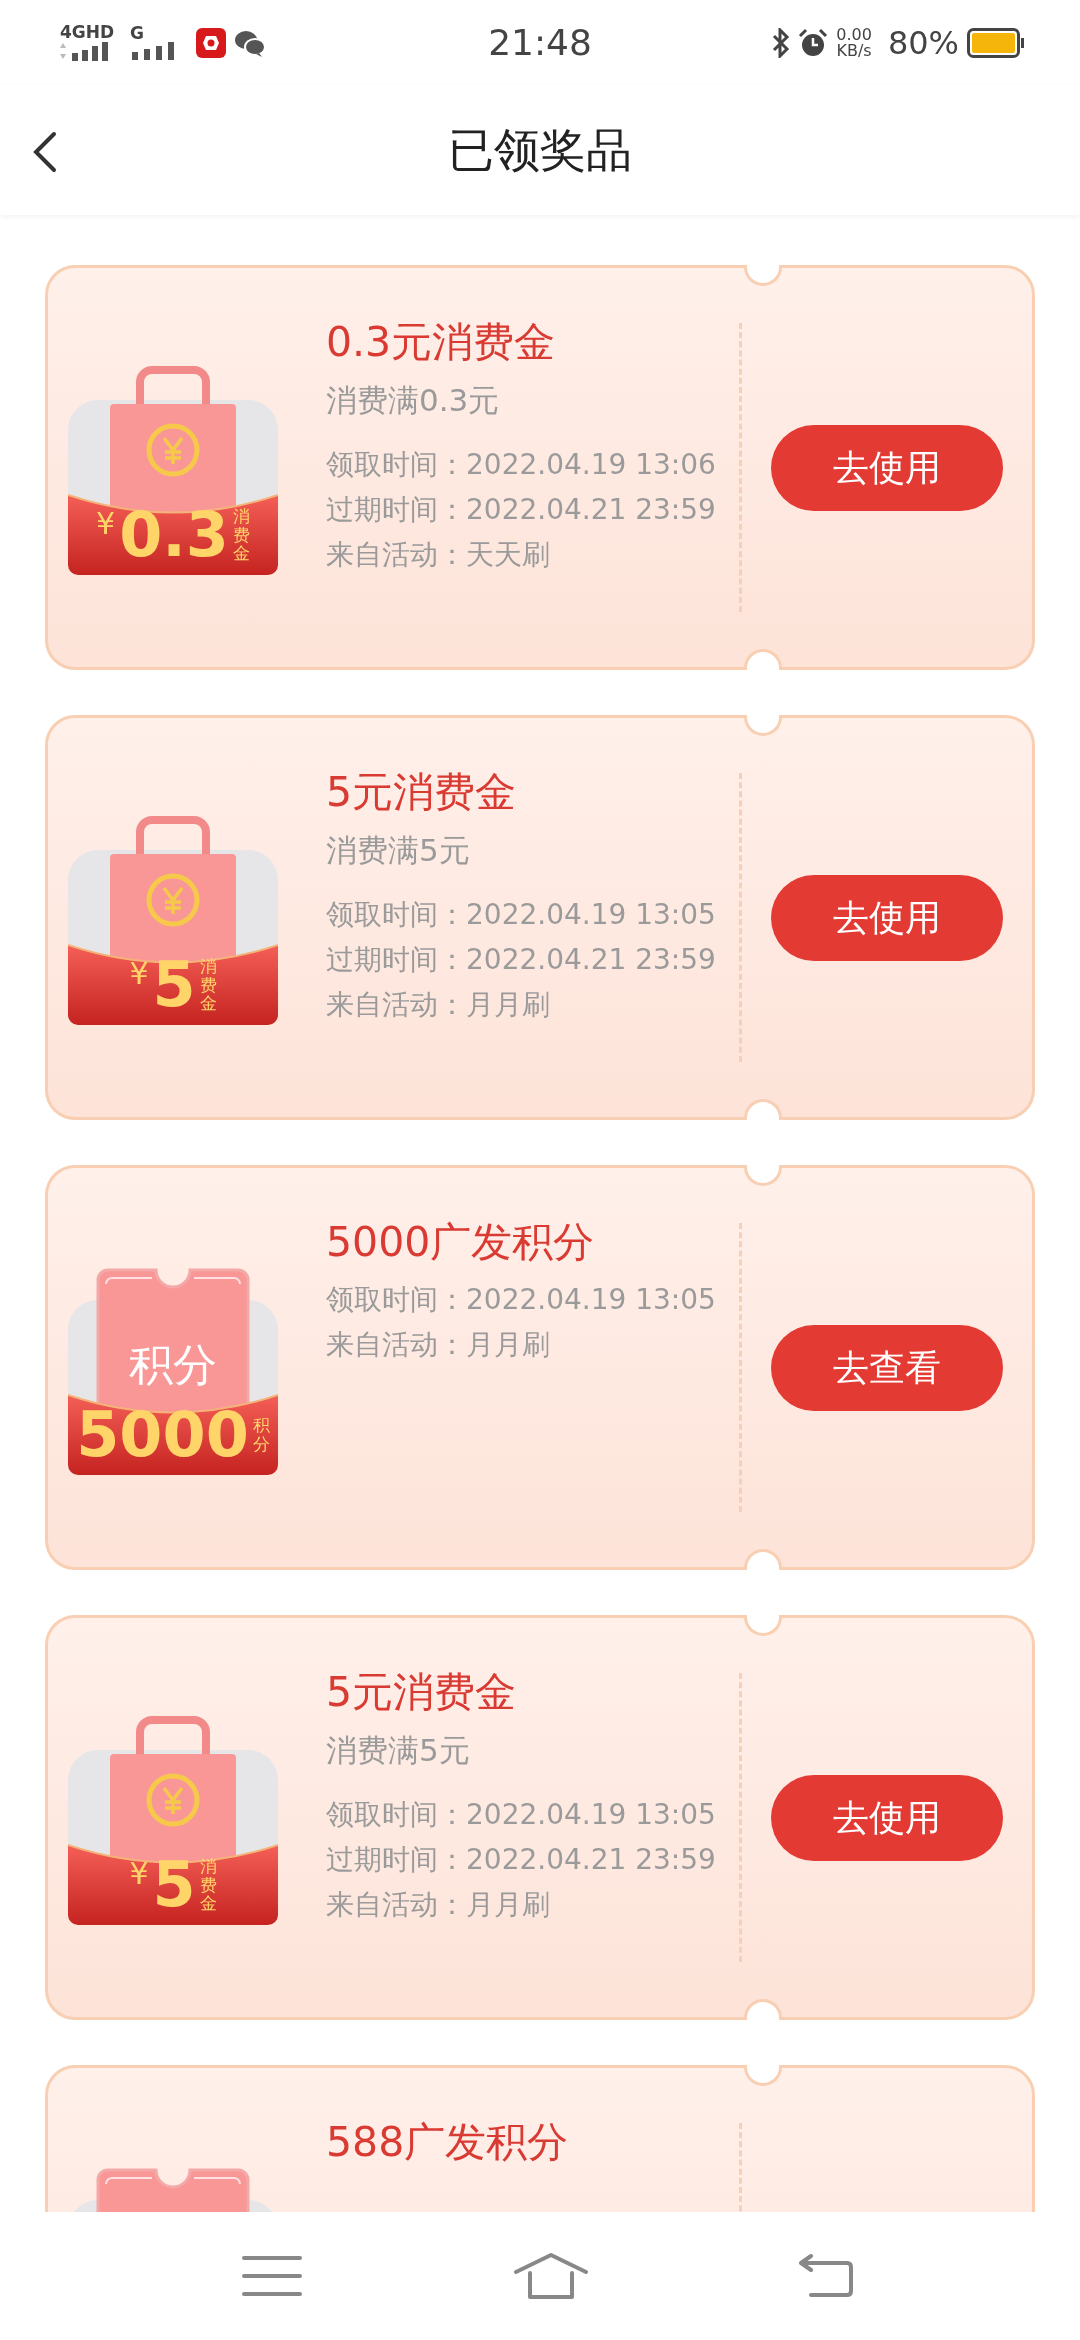 Image resolution: width=1080 pixels, height=2340 pixels. Describe the element at coordinates (923, 43) in the screenshot. I see `battery-text: 80%` at that location.